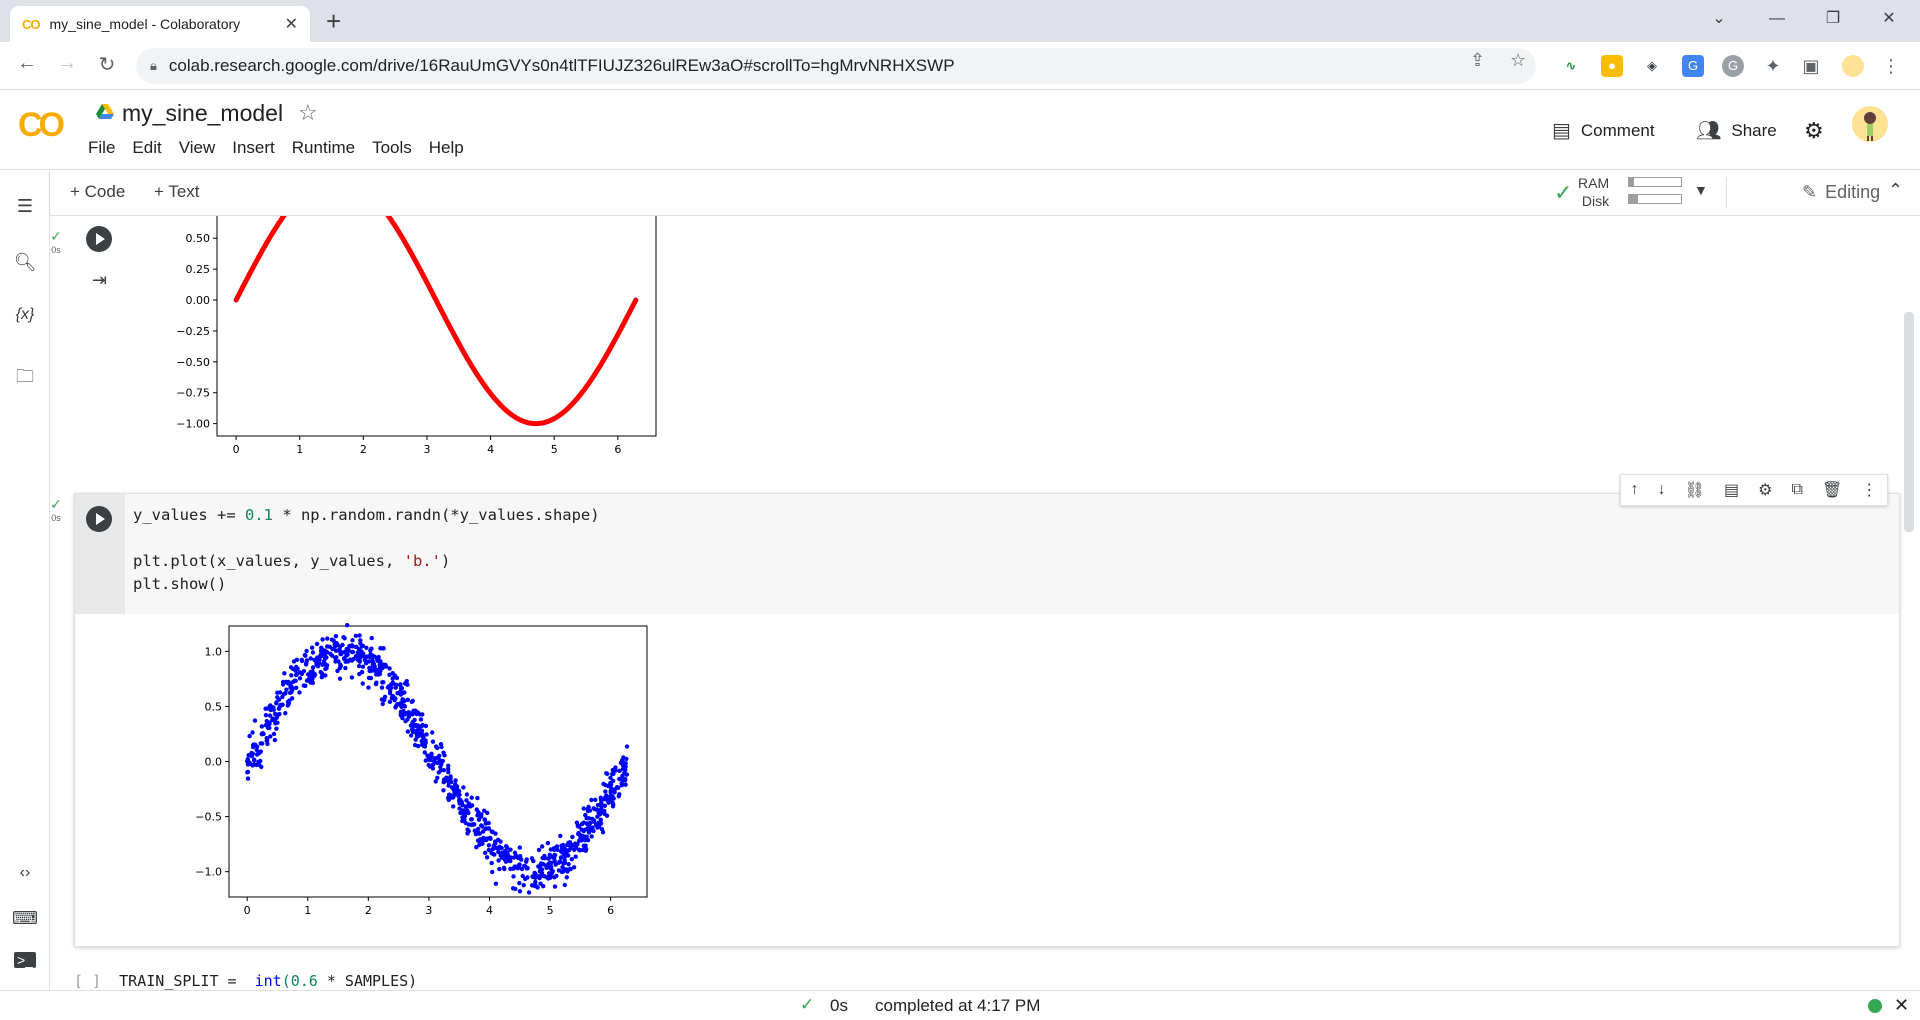 The width and height of the screenshot is (1920, 1020). What do you see at coordinates (1841, 192) in the screenshot?
I see `editing-mode-button: ✎ Editing` at bounding box center [1841, 192].